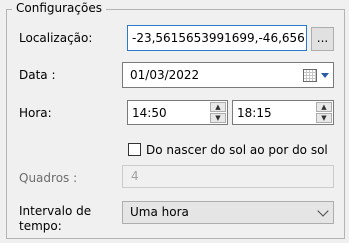 Image resolution: width=349 pixels, height=243 pixels. Describe the element at coordinates (159, 212) in the screenshot. I see `interval-selected-value: Uma hora` at that location.